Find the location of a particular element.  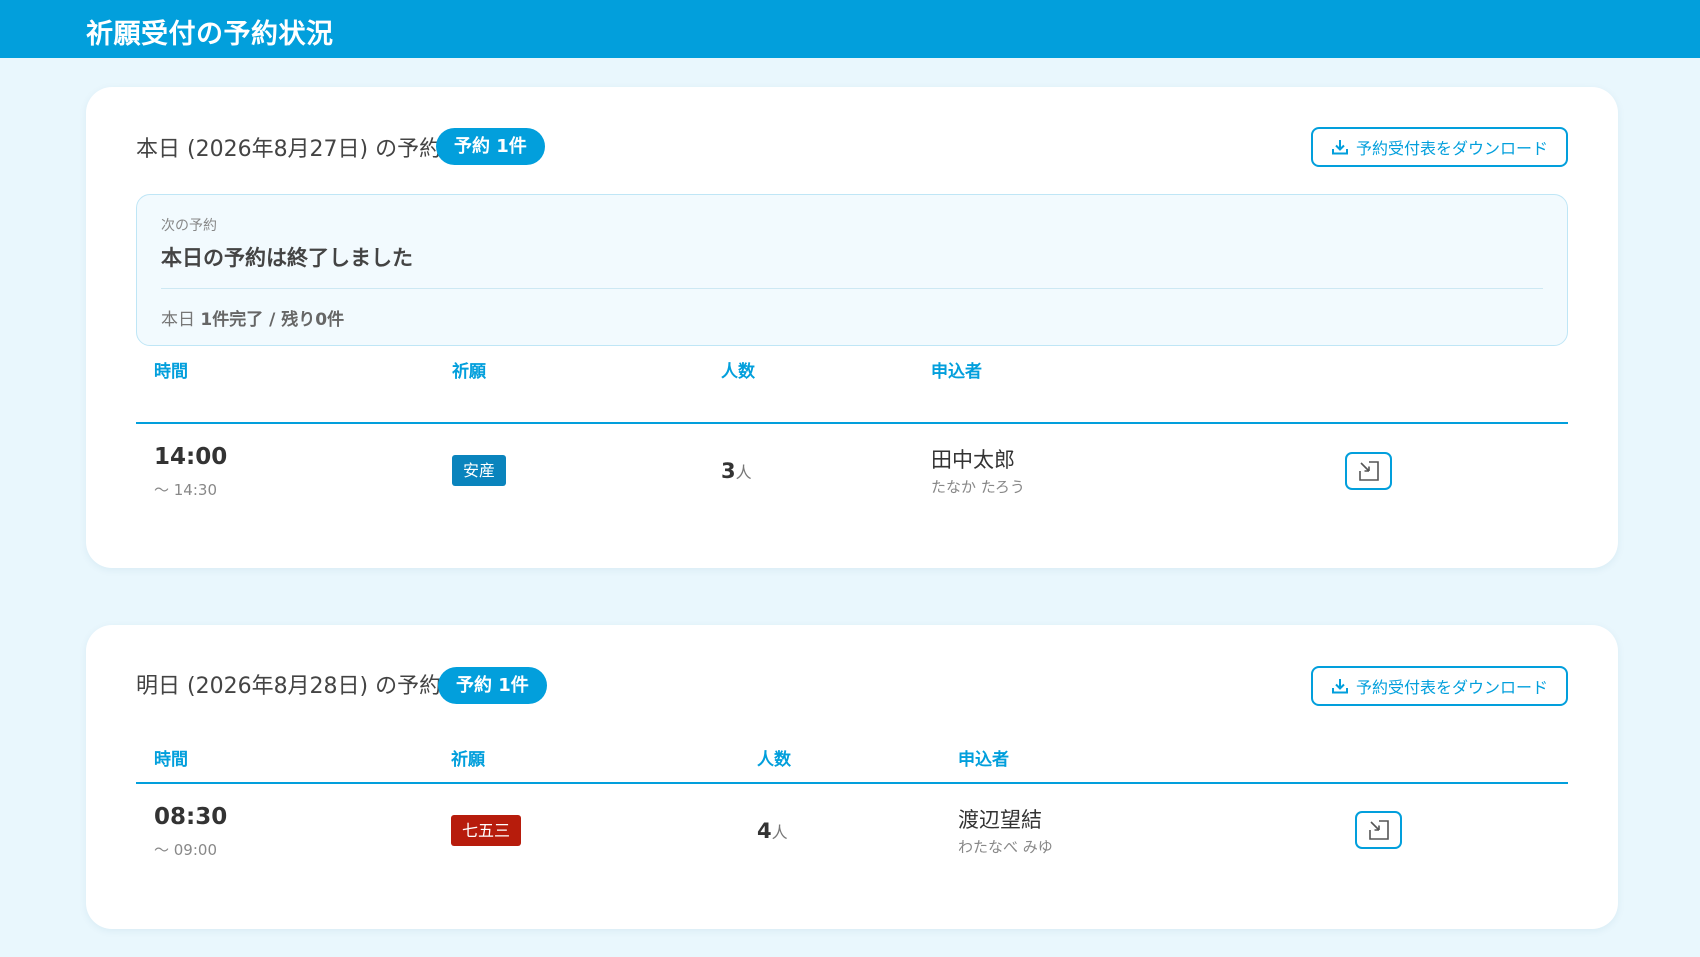

start-time: 08:30 is located at coordinates (191, 817).